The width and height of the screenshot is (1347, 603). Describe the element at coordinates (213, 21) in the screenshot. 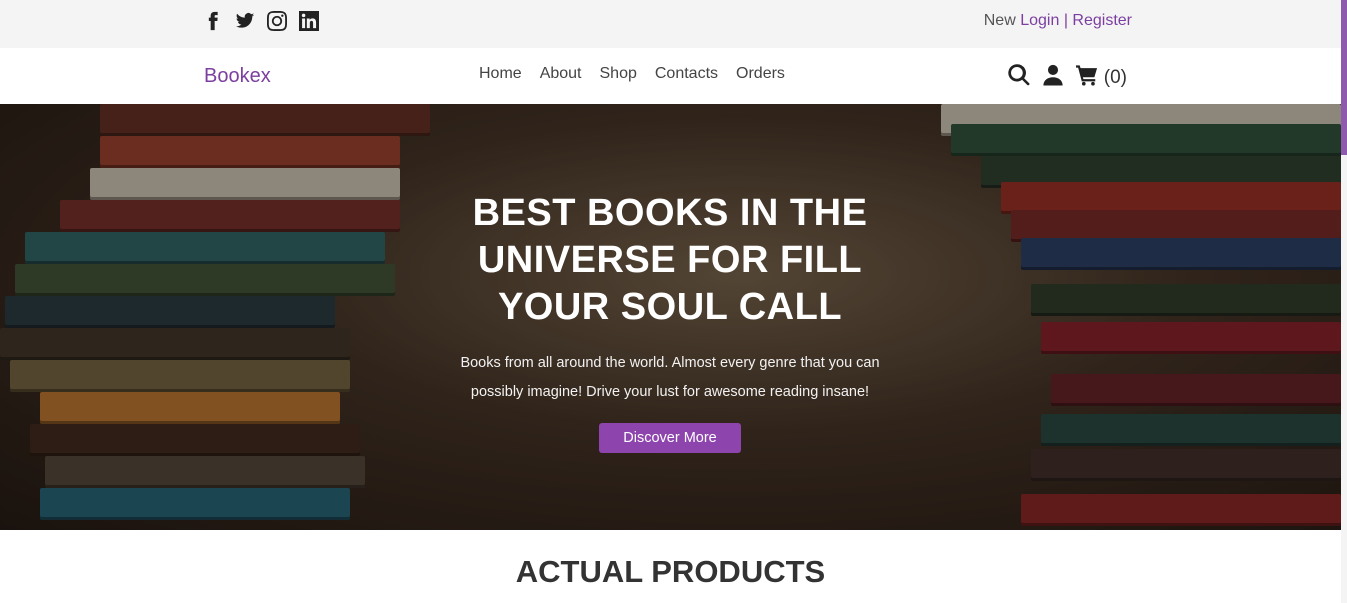

I see `facebook-icon` at that location.